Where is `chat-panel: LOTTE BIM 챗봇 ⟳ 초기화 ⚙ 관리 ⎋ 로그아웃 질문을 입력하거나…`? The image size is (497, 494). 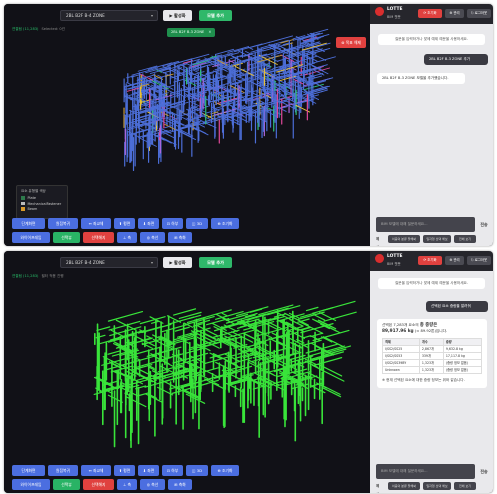 chat-panel: LOTTE BIM 챗봇 ⟳ 초기화 ⚙ 관리 ⎋ 로그아웃 질문을 입력하거나… is located at coordinates (431, 125).